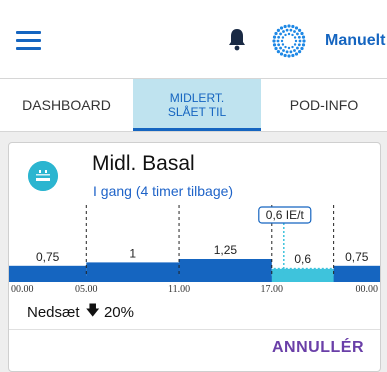 The width and height of the screenshot is (387, 372). I want to click on card-title: Midl. Basal, so click(143, 163).